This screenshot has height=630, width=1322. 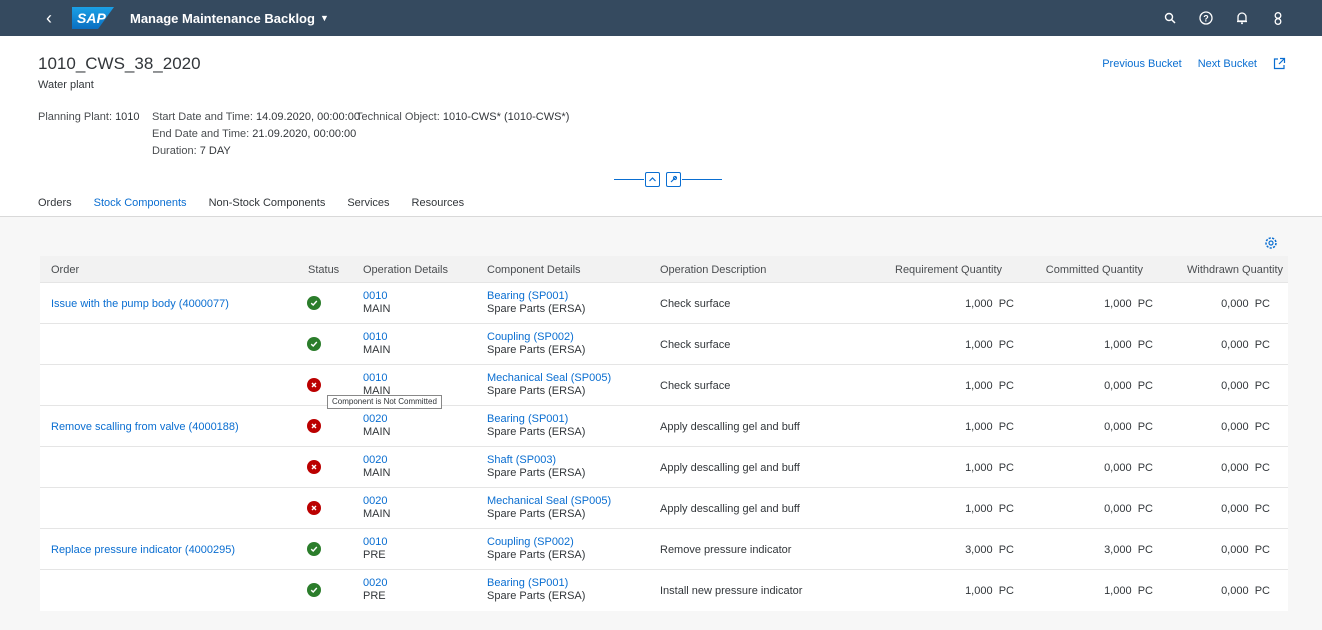 I want to click on previous-bucket-link: Previous Bucket, so click(x=1141, y=64).